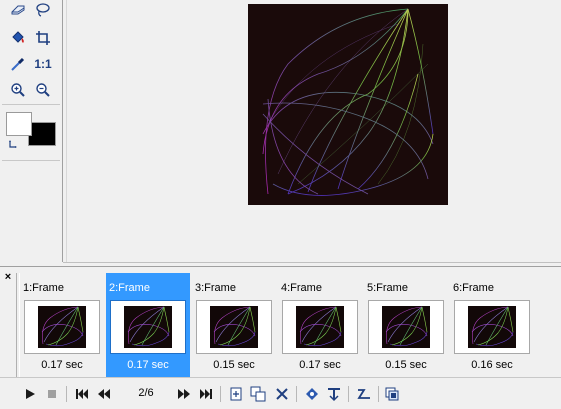  Describe the element at coordinates (184, 394) in the screenshot. I see `next-frame-icon` at that location.